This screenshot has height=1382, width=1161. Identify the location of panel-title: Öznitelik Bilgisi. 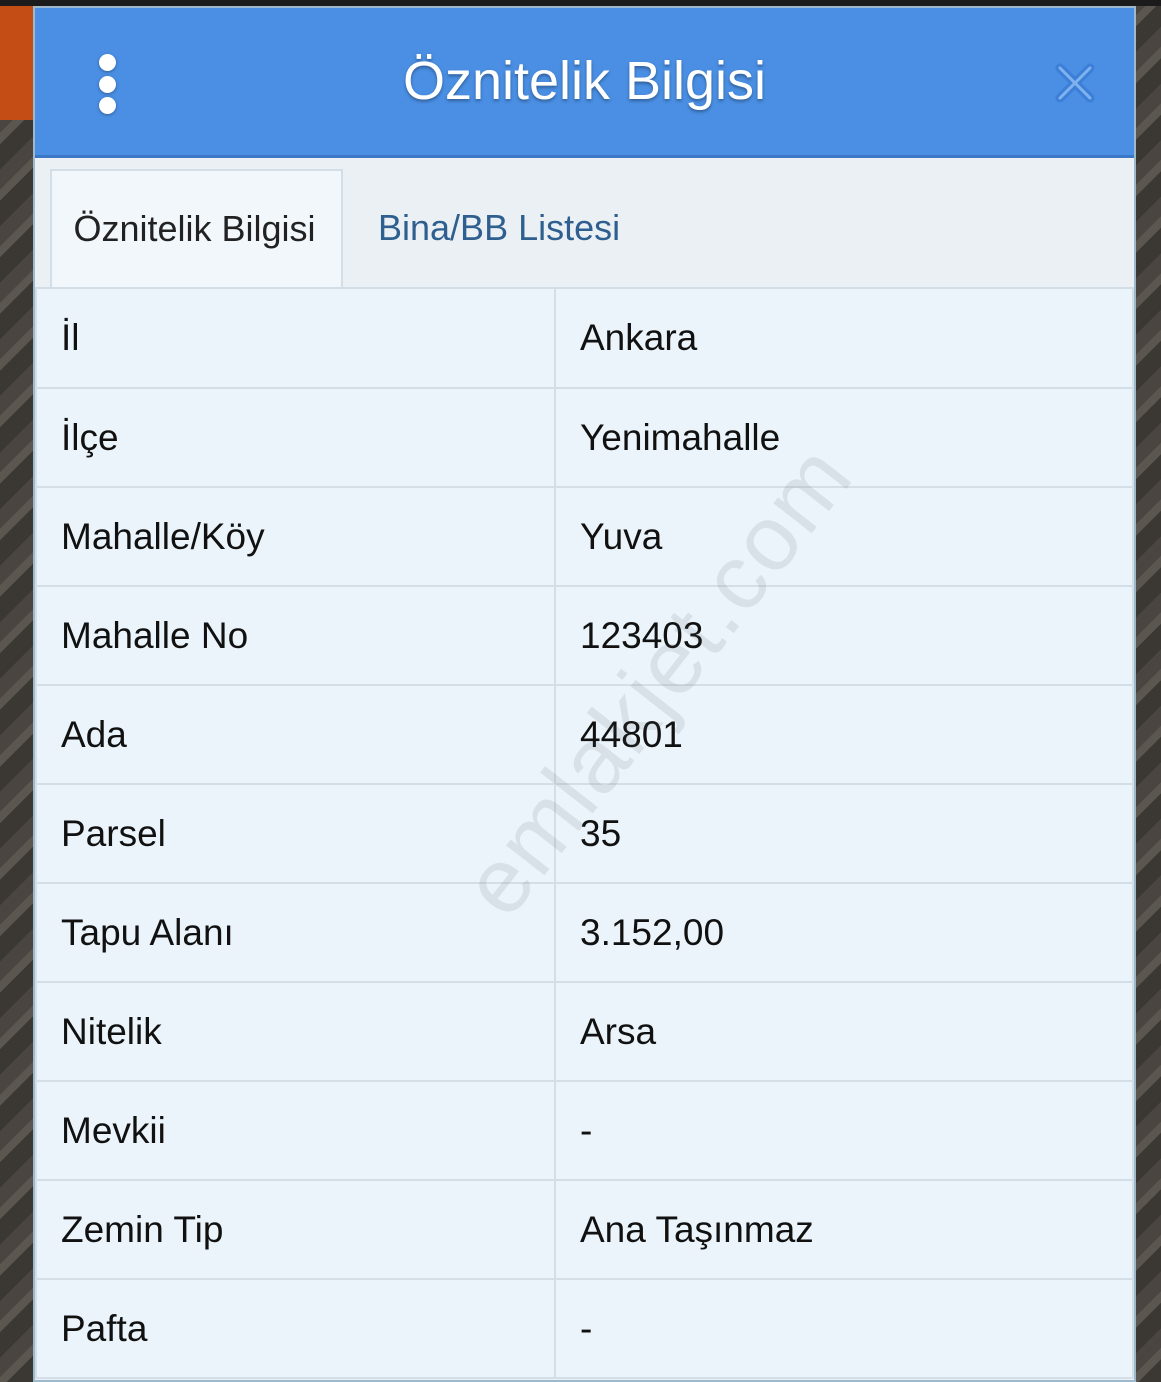
(584, 81).